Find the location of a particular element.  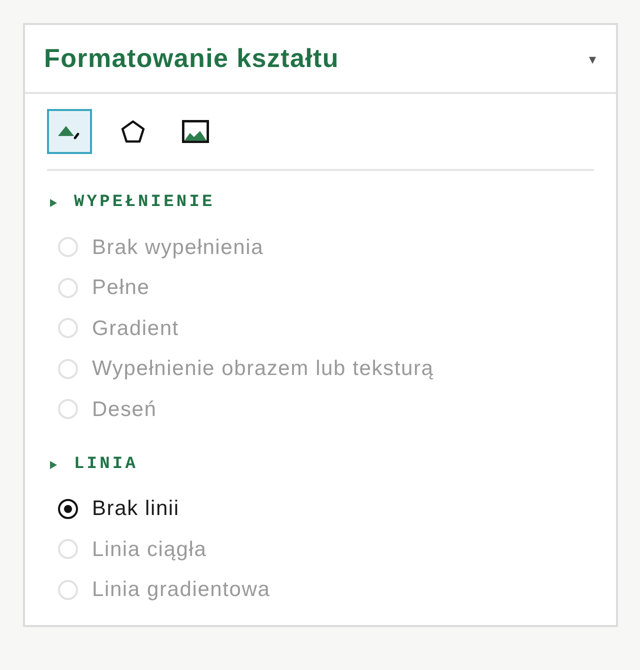

panel-title: Formatowanie kształtu is located at coordinates (191, 58).